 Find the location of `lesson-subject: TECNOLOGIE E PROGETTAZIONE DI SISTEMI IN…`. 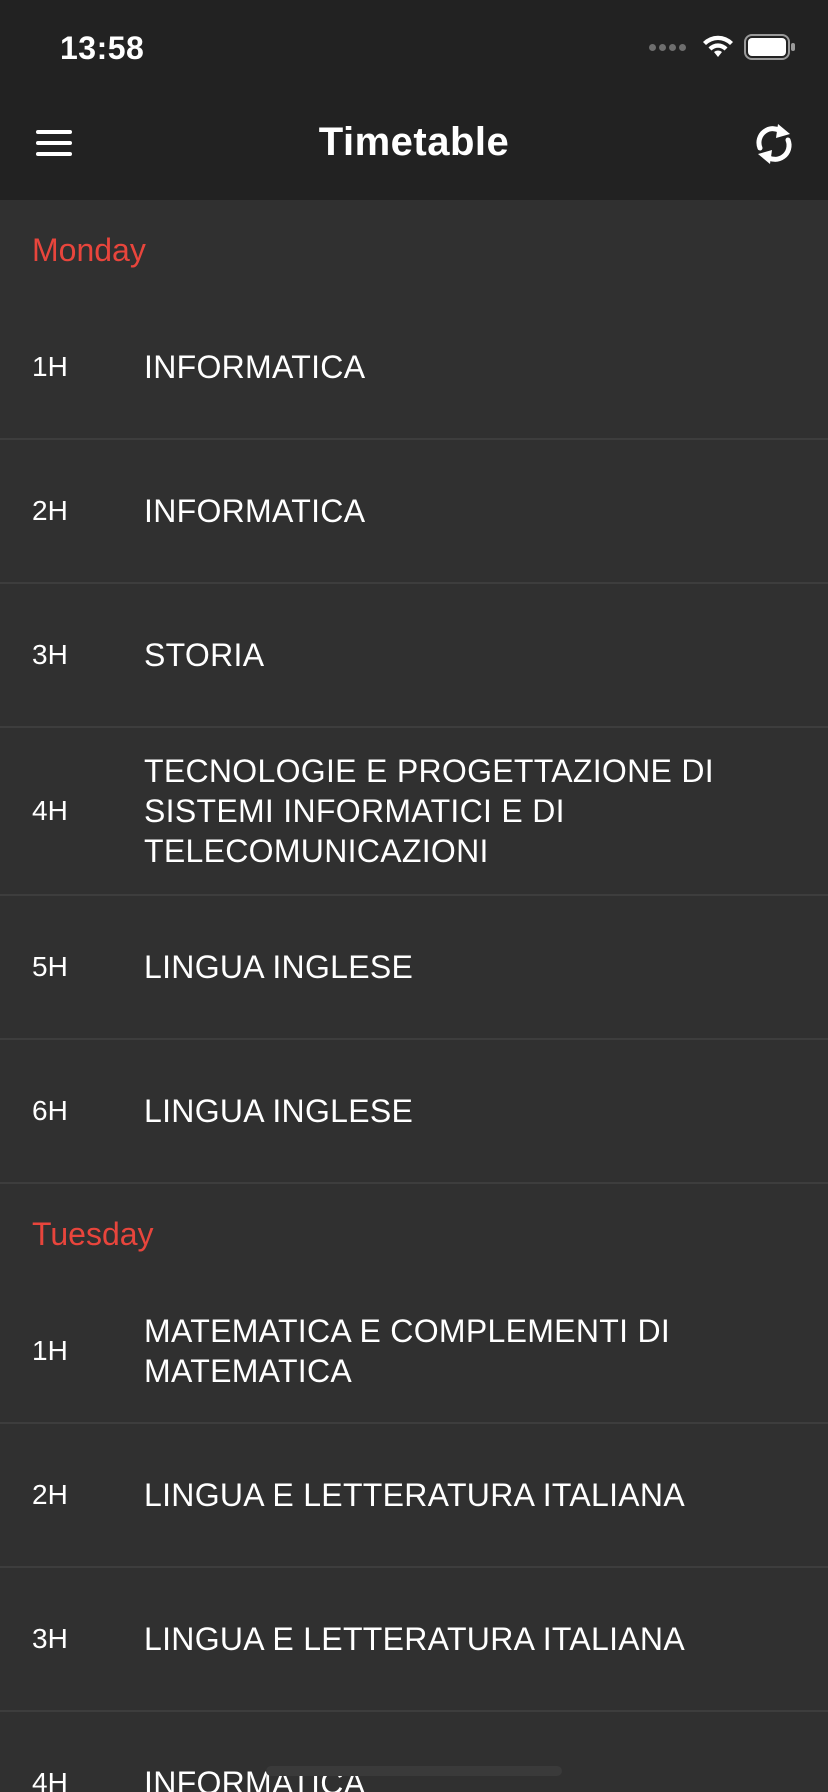

lesson-subject: TECNOLOGIE E PROGETTAZIONE DI SISTEMI IN… is located at coordinates (429, 811).